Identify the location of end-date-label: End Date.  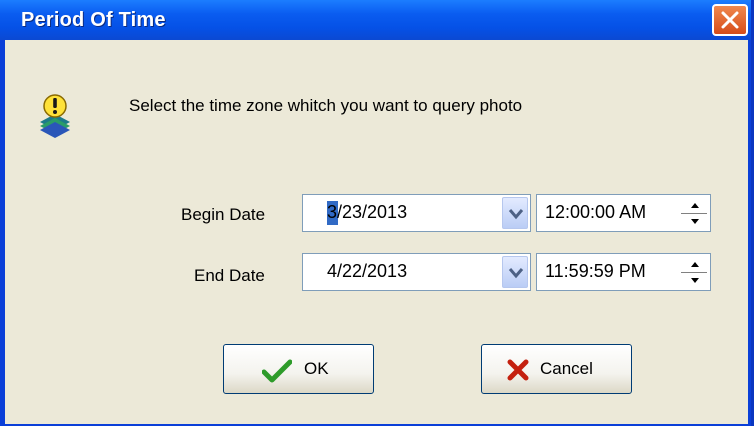
(229, 275).